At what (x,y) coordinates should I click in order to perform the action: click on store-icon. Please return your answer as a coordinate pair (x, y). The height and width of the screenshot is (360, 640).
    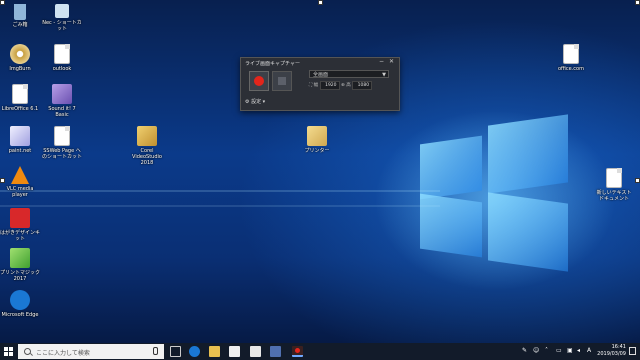
    Looking at the image, I should click on (234, 351).